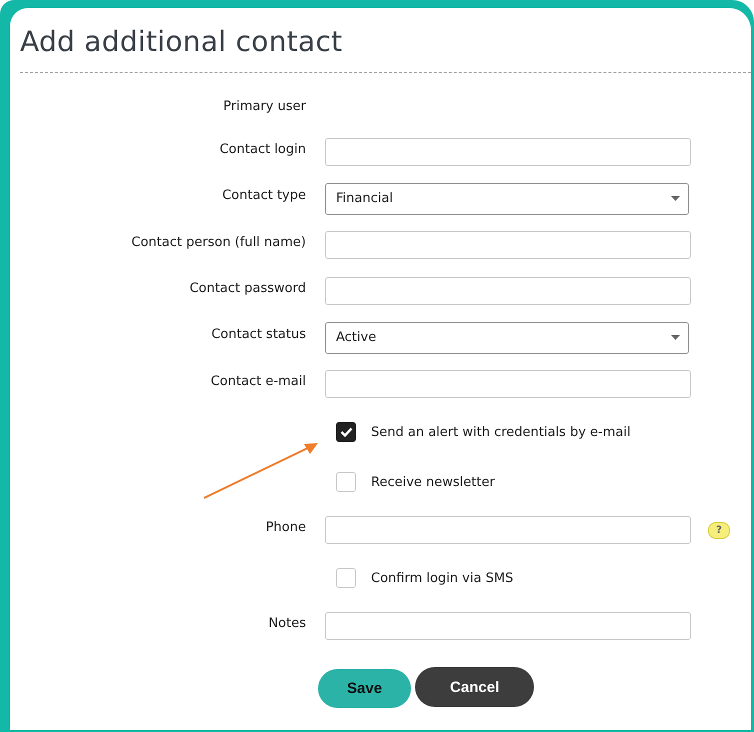 The image size is (754, 732). I want to click on dialog-title: Add additional contact, so click(182, 42).